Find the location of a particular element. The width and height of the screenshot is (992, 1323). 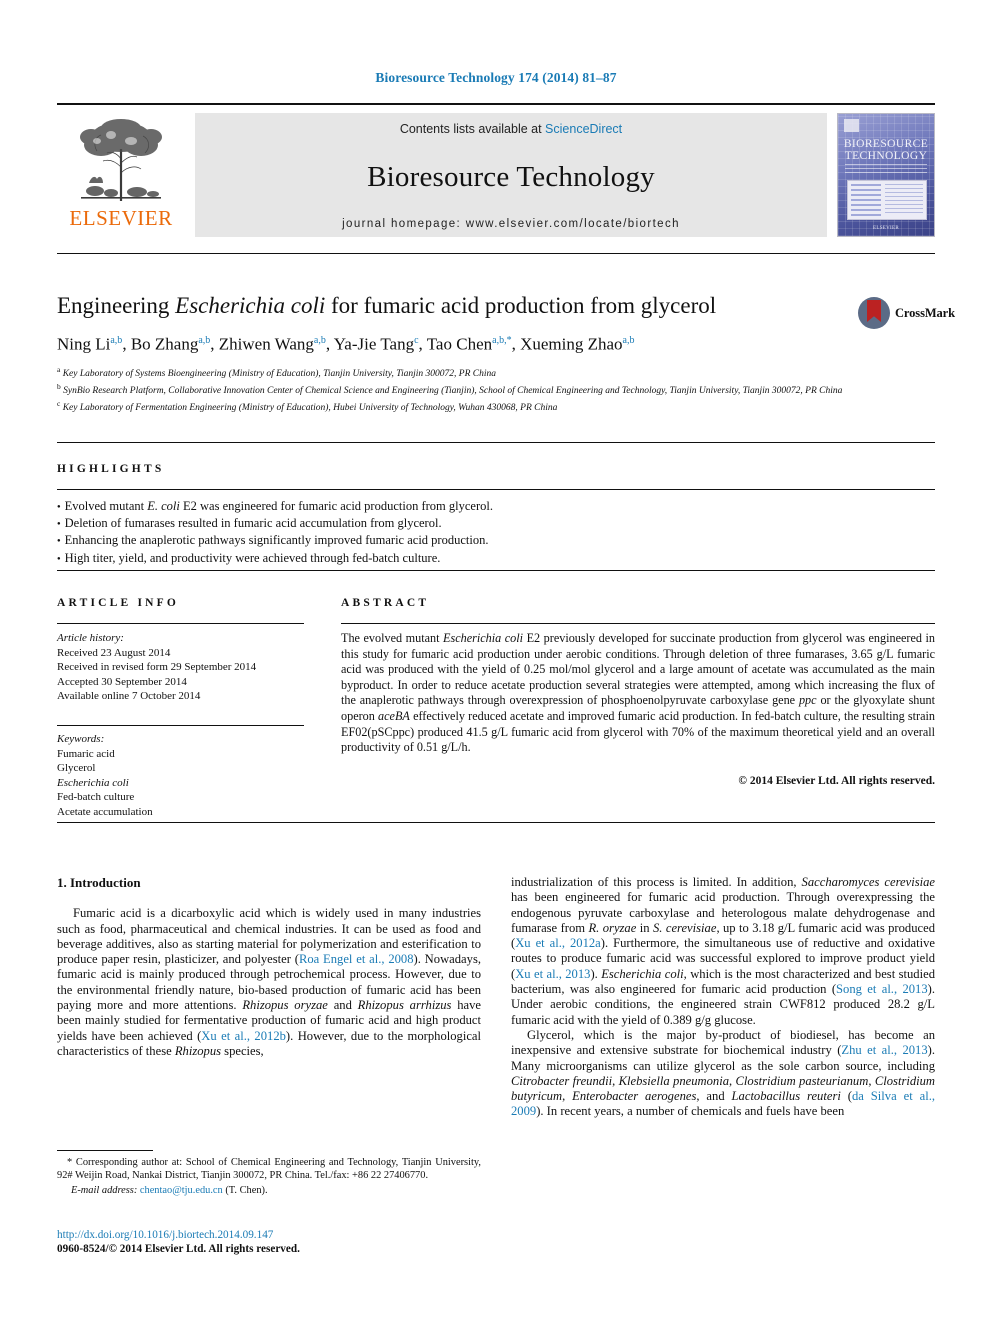

abstract-bottom-rule is located at coordinates (496, 822).